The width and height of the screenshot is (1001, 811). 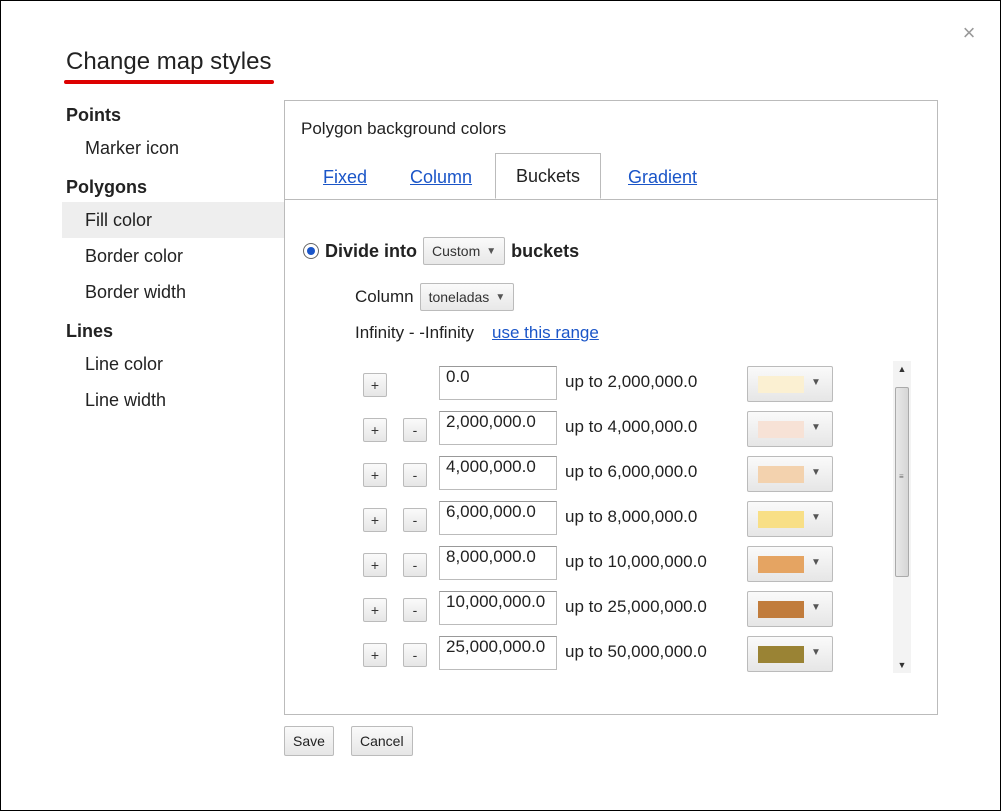 What do you see at coordinates (498, 518) in the screenshot?
I see `bucket-from-input: 6,000,000.0` at bounding box center [498, 518].